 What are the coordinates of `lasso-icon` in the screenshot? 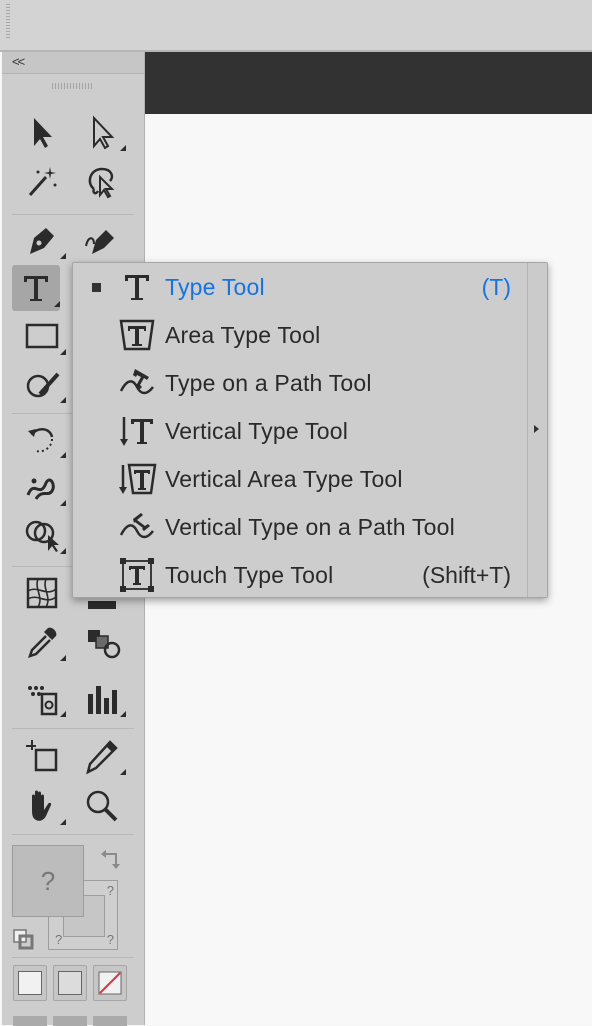 It's located at (101, 183).